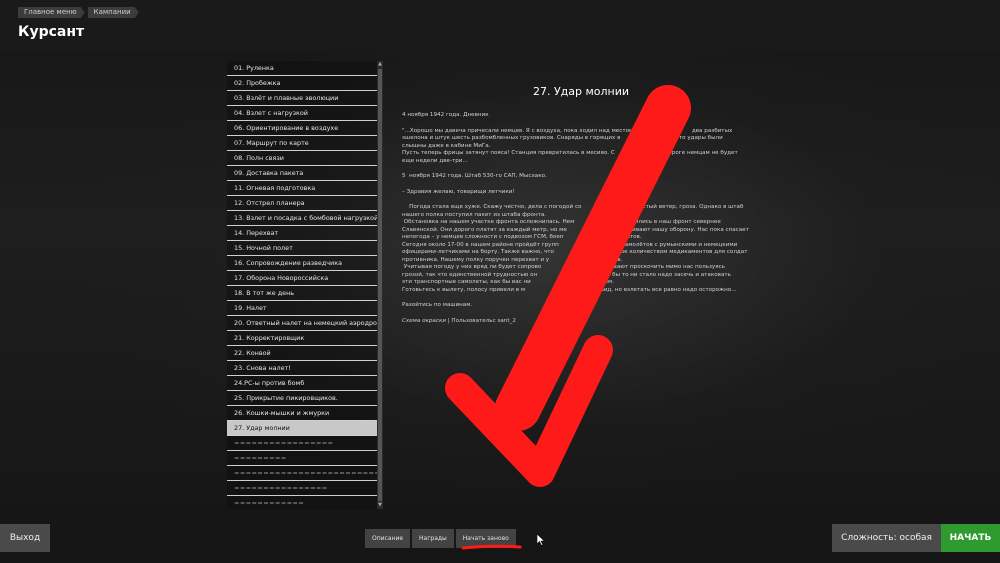  I want to click on briefing-paragraph: – Здравия желаю, товарищи летчики!, so click(458, 191).